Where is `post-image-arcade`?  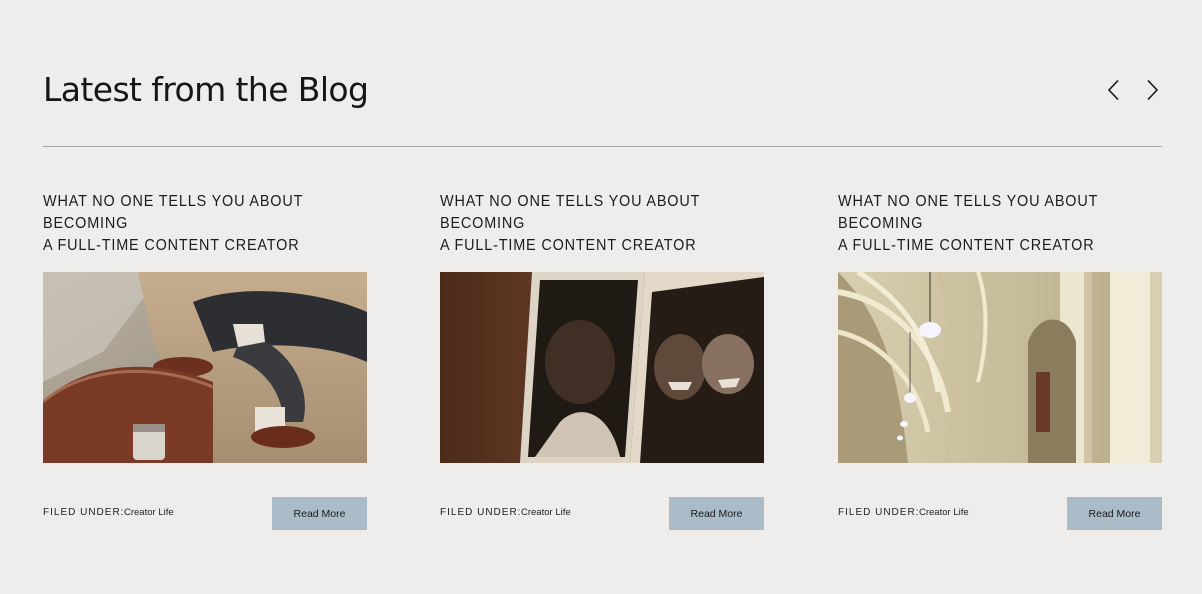
post-image-arcade is located at coordinates (1000, 367).